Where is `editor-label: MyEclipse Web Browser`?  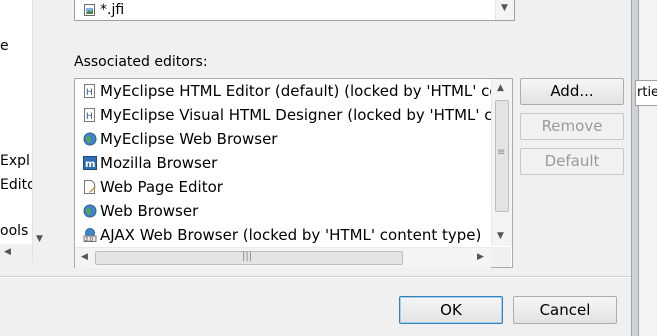 editor-label: MyEclipse Web Browser is located at coordinates (189, 139).